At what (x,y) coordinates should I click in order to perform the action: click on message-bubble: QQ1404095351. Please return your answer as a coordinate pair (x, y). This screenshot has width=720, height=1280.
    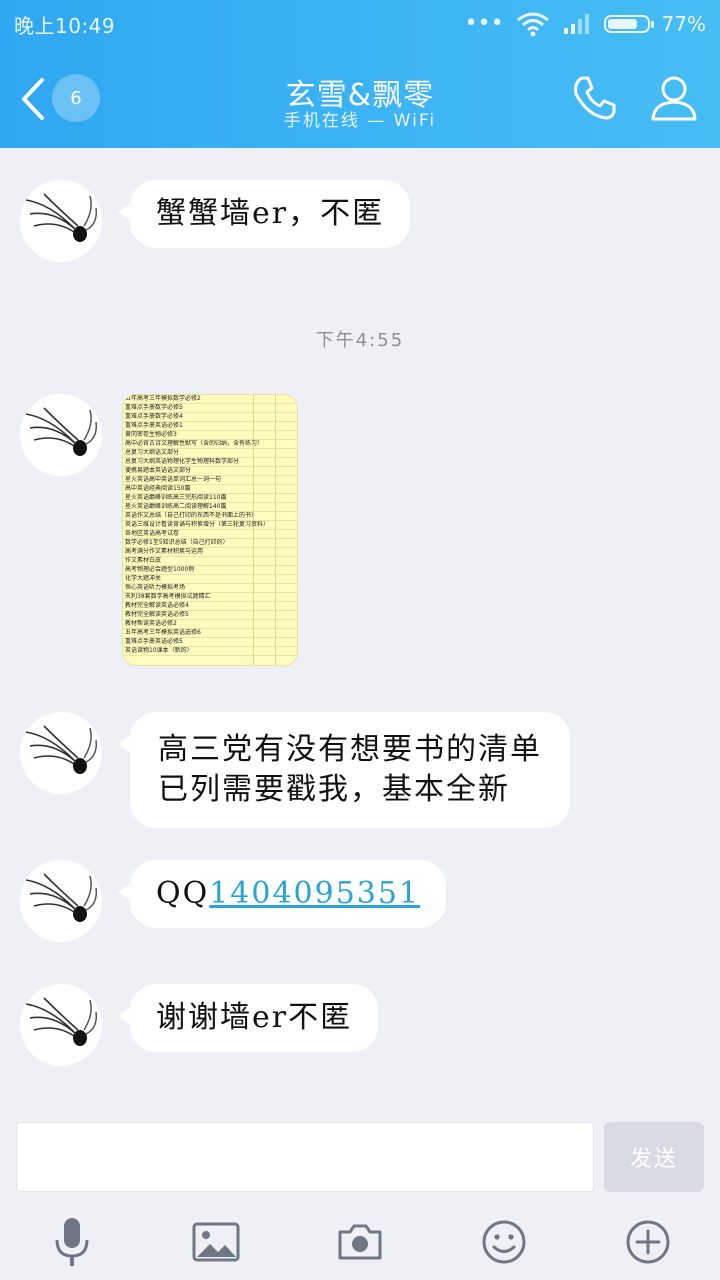
    Looking at the image, I should click on (282, 894).